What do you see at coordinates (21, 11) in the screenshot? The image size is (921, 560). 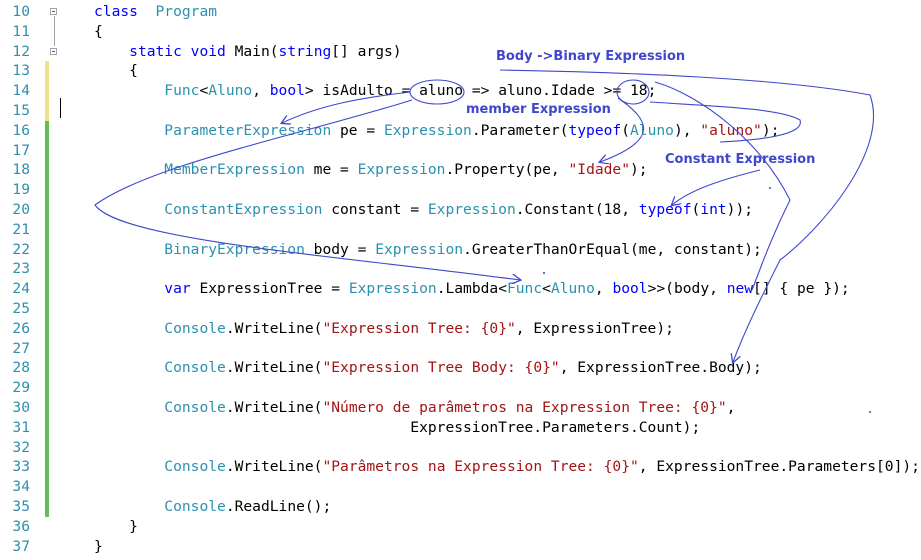 I see `line-number: 10` at bounding box center [21, 11].